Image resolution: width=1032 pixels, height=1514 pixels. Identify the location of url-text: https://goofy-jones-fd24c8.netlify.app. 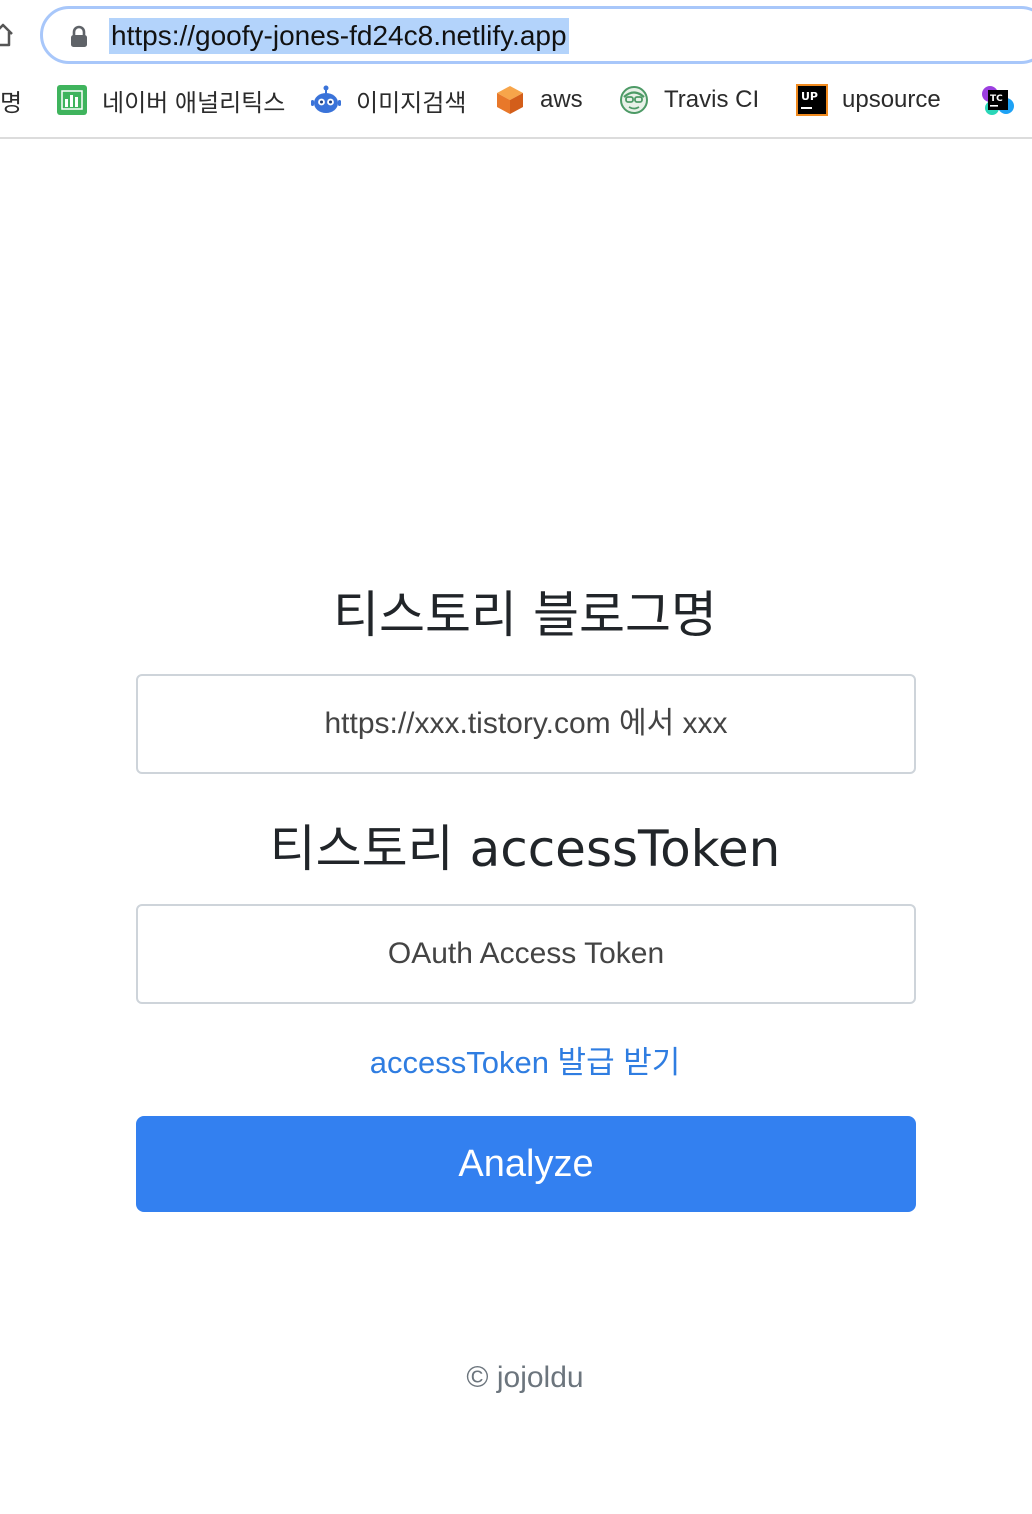
(339, 36).